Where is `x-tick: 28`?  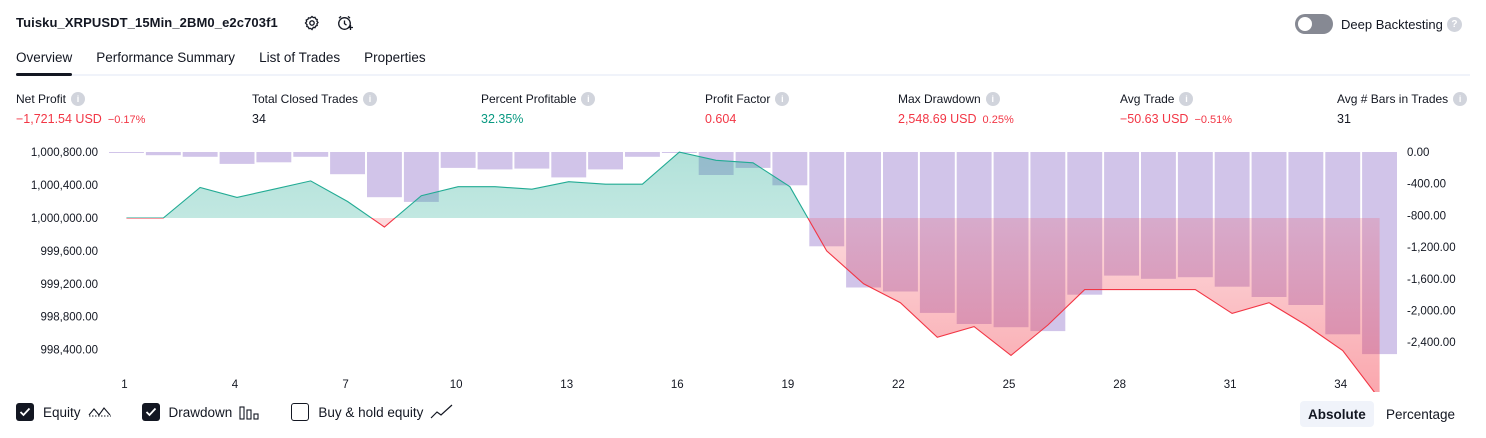 x-tick: 28 is located at coordinates (1119, 385).